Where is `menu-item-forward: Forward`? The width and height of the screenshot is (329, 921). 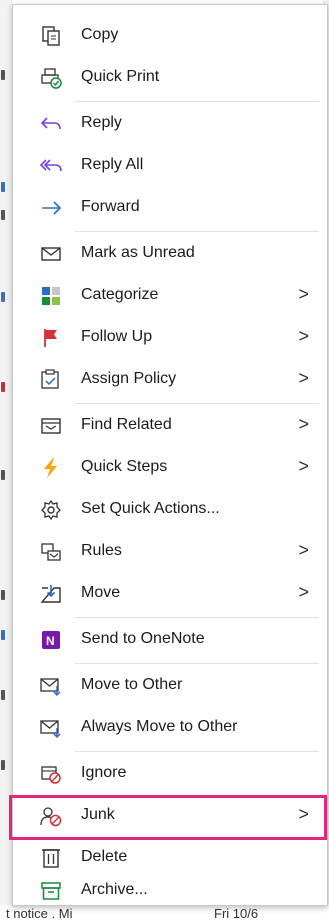 menu-item-forward: Forward is located at coordinates (170, 208).